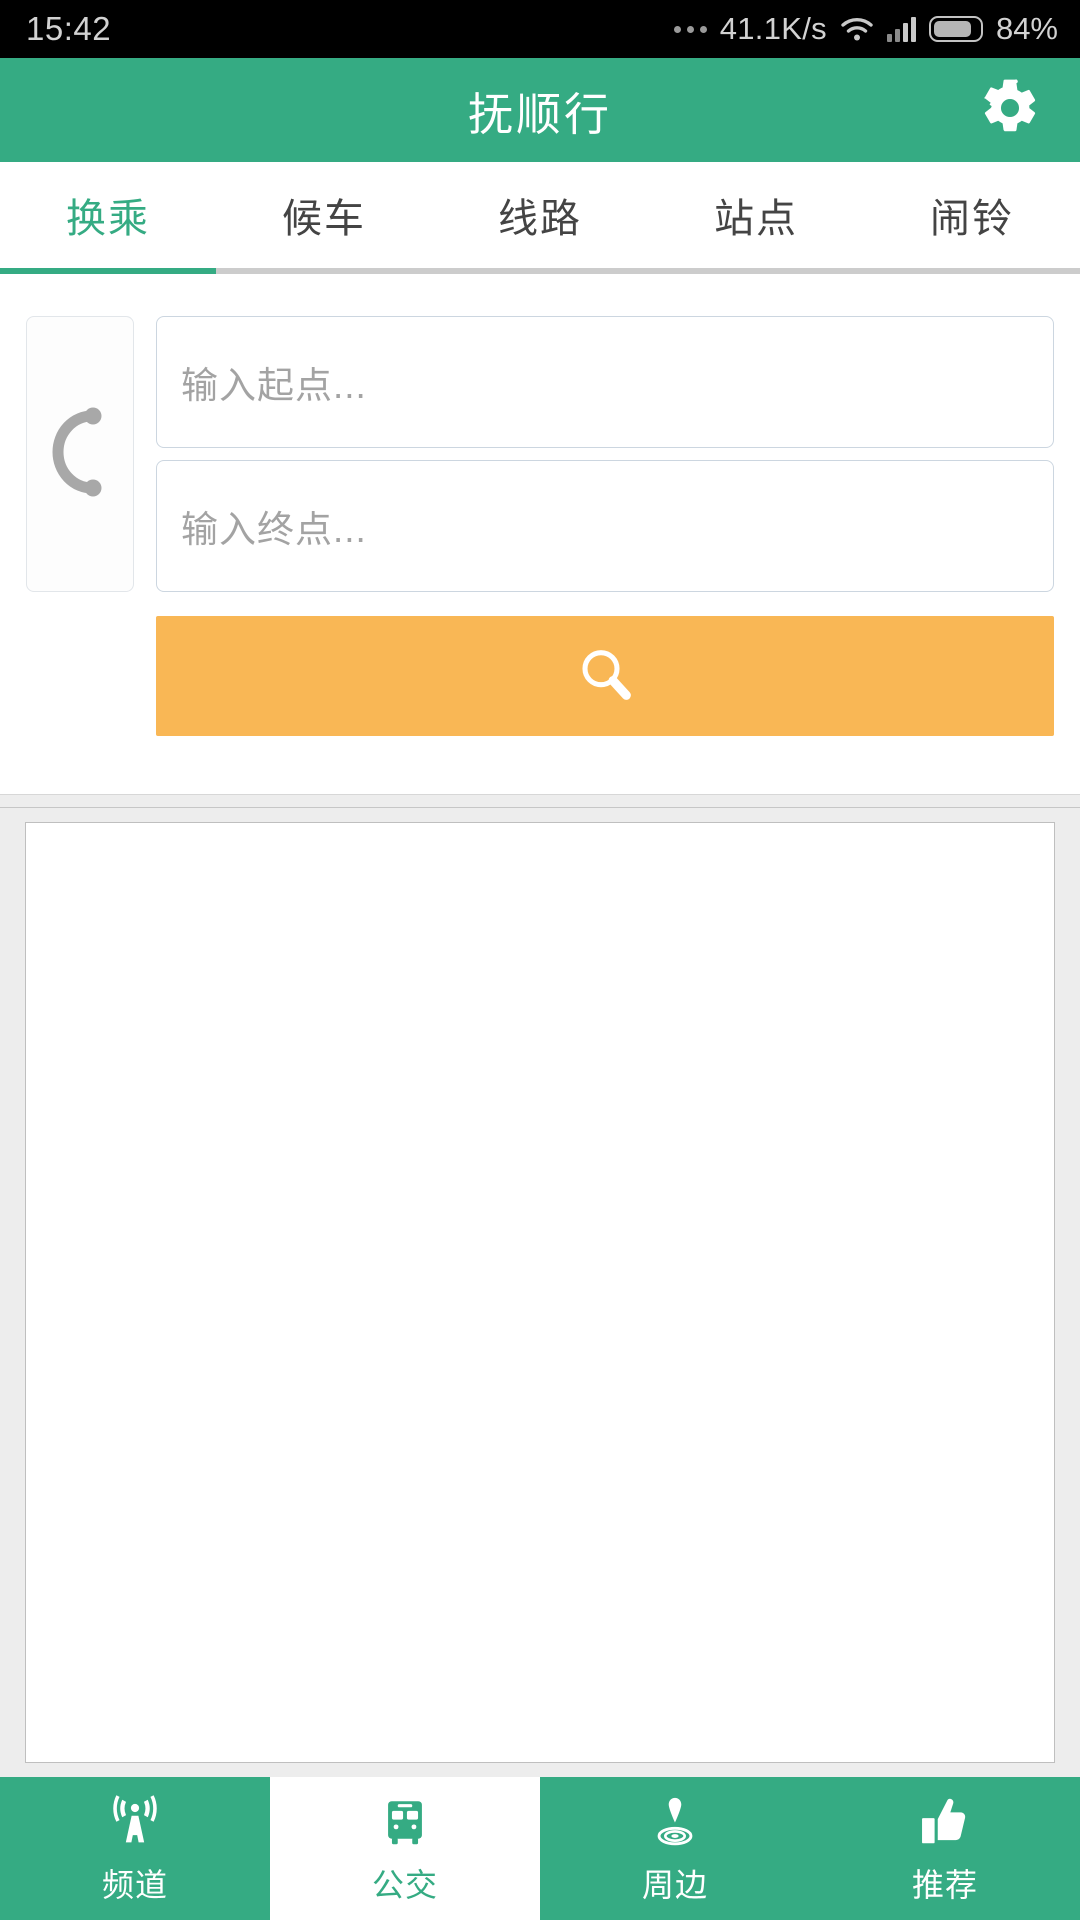 The height and width of the screenshot is (1920, 1080). Describe the element at coordinates (901, 29) in the screenshot. I see `cellular-signal-icon` at that location.